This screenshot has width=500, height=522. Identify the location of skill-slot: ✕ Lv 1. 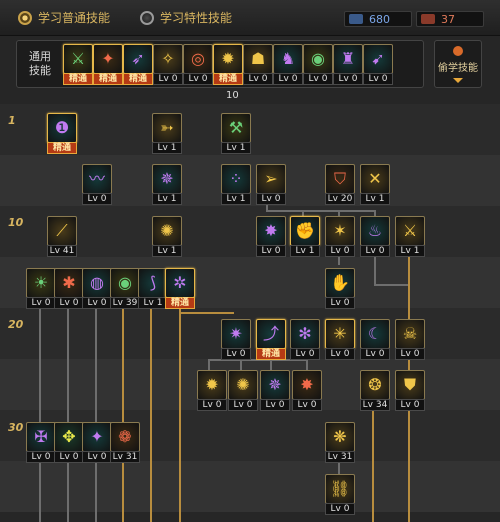
(375, 184).